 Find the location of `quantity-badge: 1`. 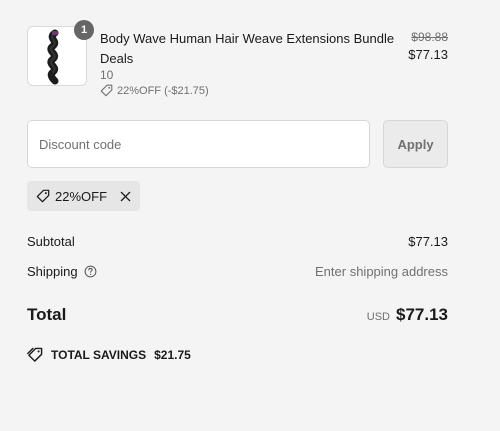

quantity-badge: 1 is located at coordinates (84, 30).